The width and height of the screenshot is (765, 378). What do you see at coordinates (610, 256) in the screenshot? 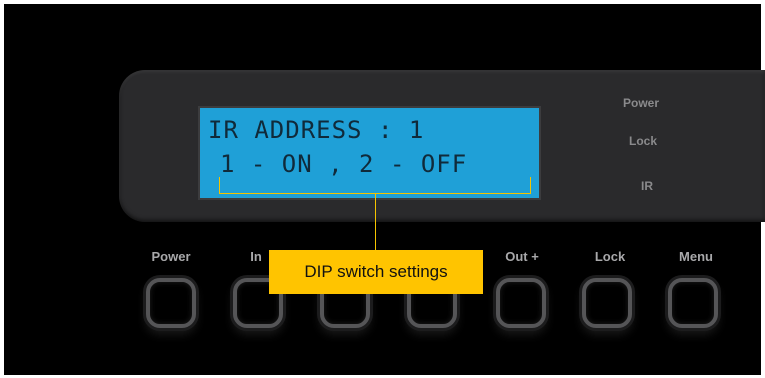
I see `lock-button-label: Lock` at bounding box center [610, 256].